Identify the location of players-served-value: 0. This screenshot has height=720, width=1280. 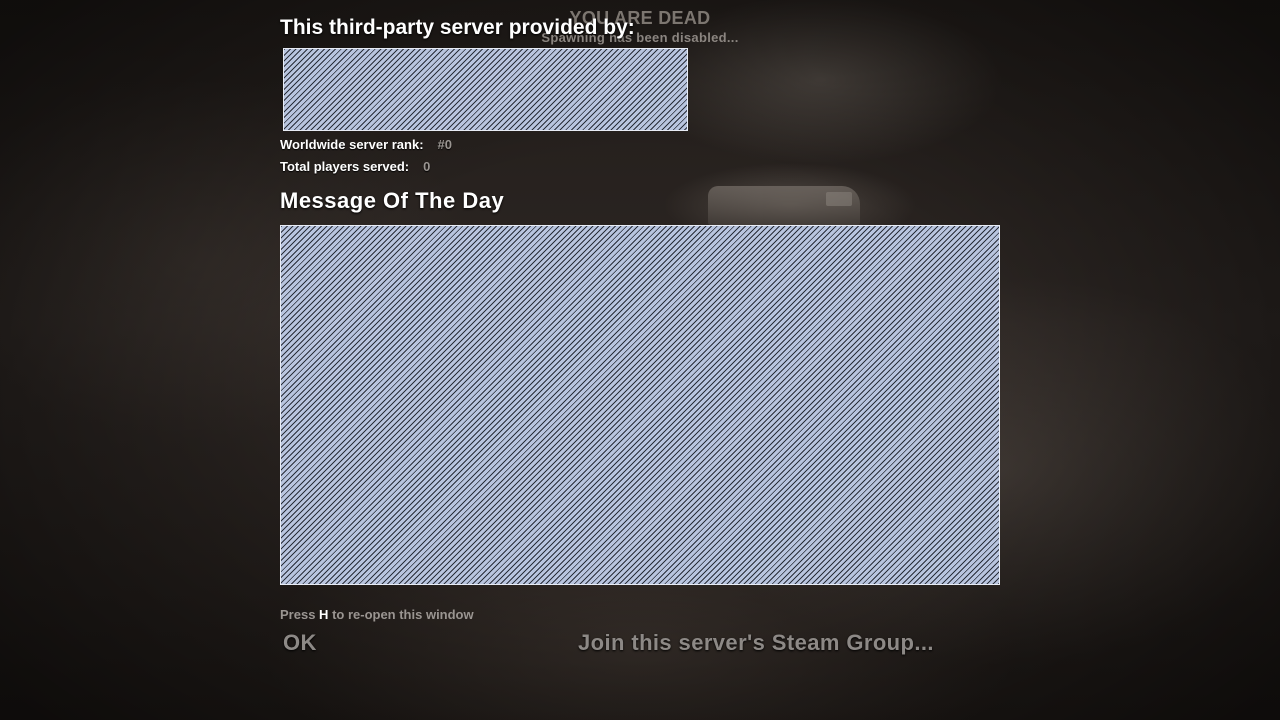
(427, 166).